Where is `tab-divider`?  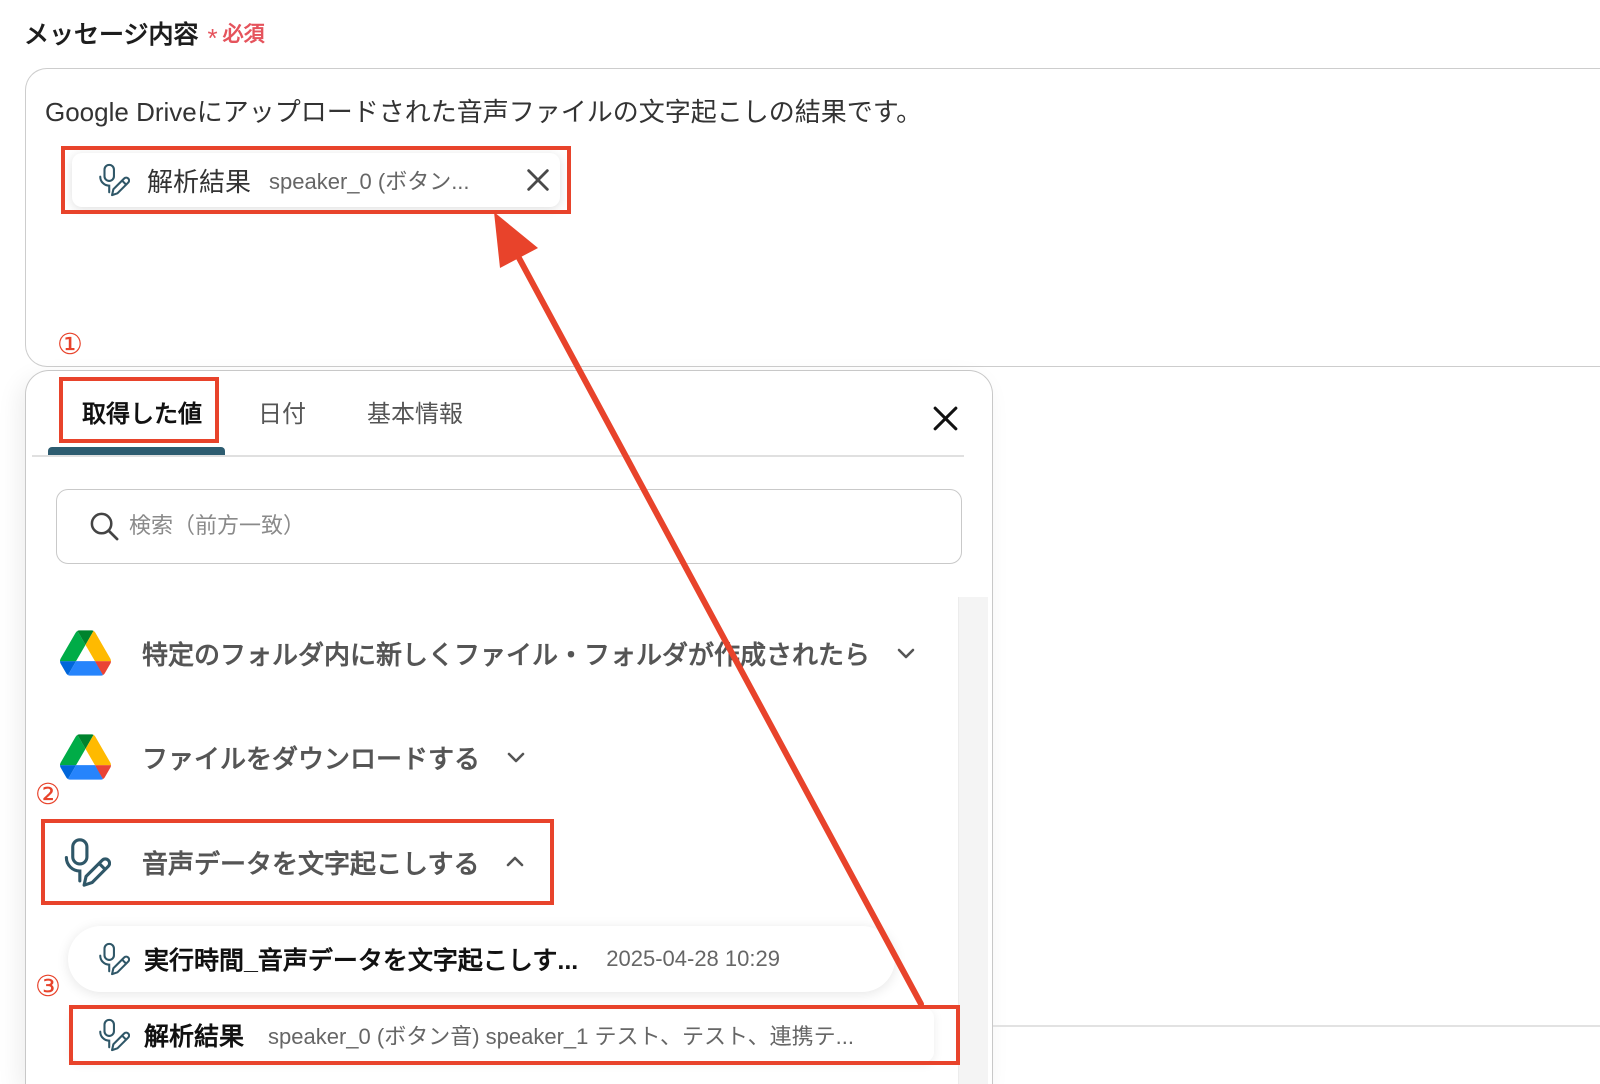 tab-divider is located at coordinates (498, 456).